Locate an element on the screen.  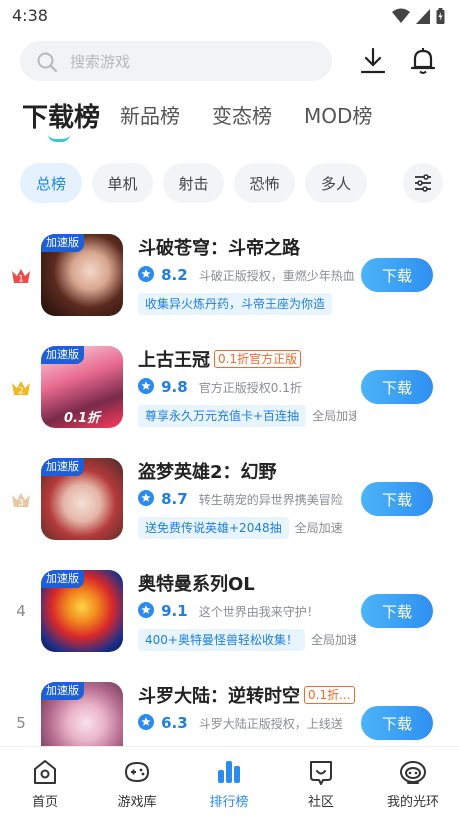
nav-label: 社区 is located at coordinates (320, 802).